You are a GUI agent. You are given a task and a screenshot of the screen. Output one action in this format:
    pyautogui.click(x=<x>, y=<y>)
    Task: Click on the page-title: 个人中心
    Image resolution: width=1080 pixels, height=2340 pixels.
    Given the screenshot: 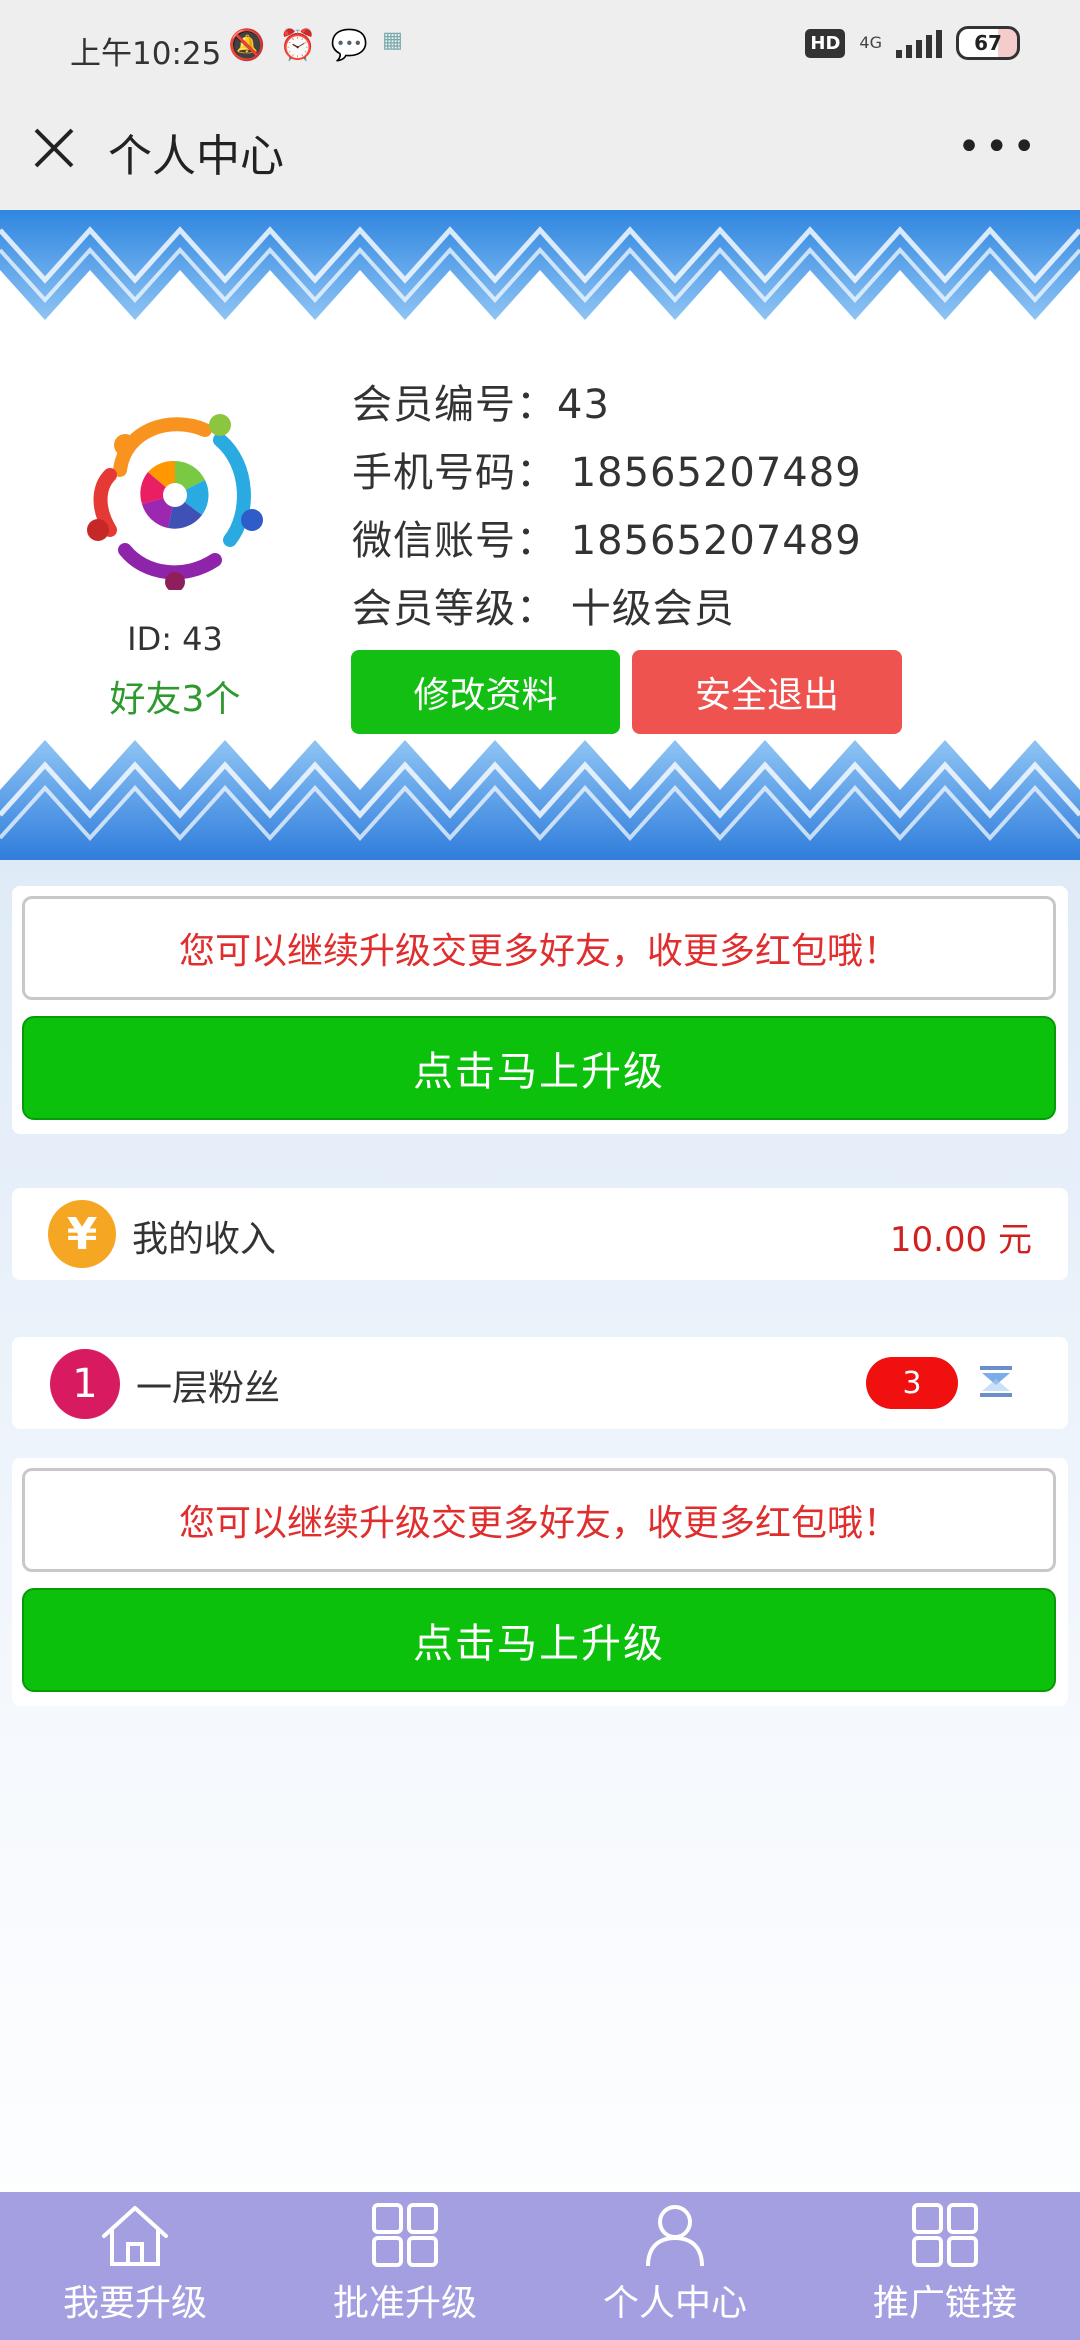 What is the action you would take?
    pyautogui.click(x=196, y=156)
    